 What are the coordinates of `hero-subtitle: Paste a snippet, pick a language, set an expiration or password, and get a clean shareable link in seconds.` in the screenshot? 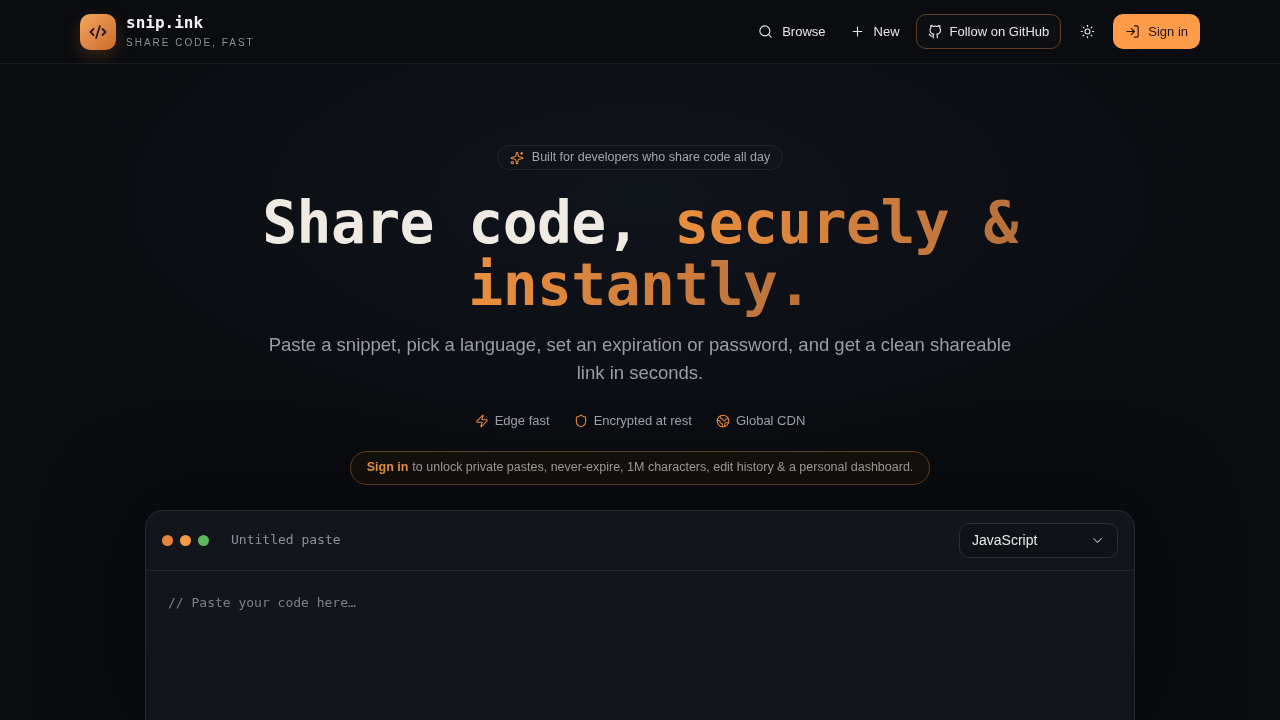 It's located at (640, 359).